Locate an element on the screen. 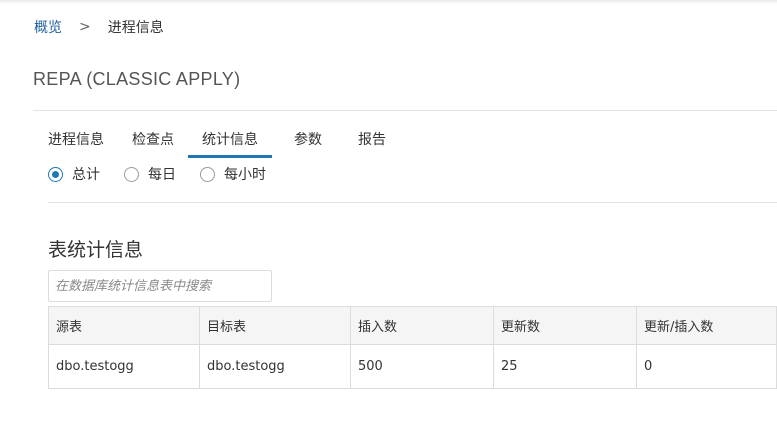 This screenshot has height=430, width=777. radio-total-label: 总计 is located at coordinates (86, 175).